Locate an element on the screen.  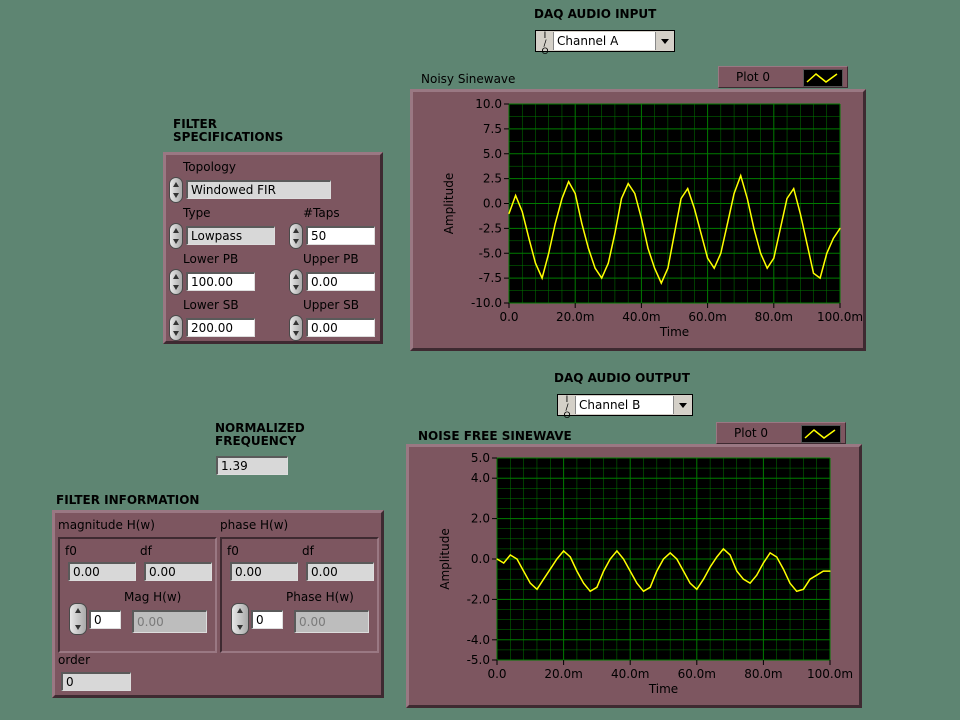
type-stepper is located at coordinates (176, 236).